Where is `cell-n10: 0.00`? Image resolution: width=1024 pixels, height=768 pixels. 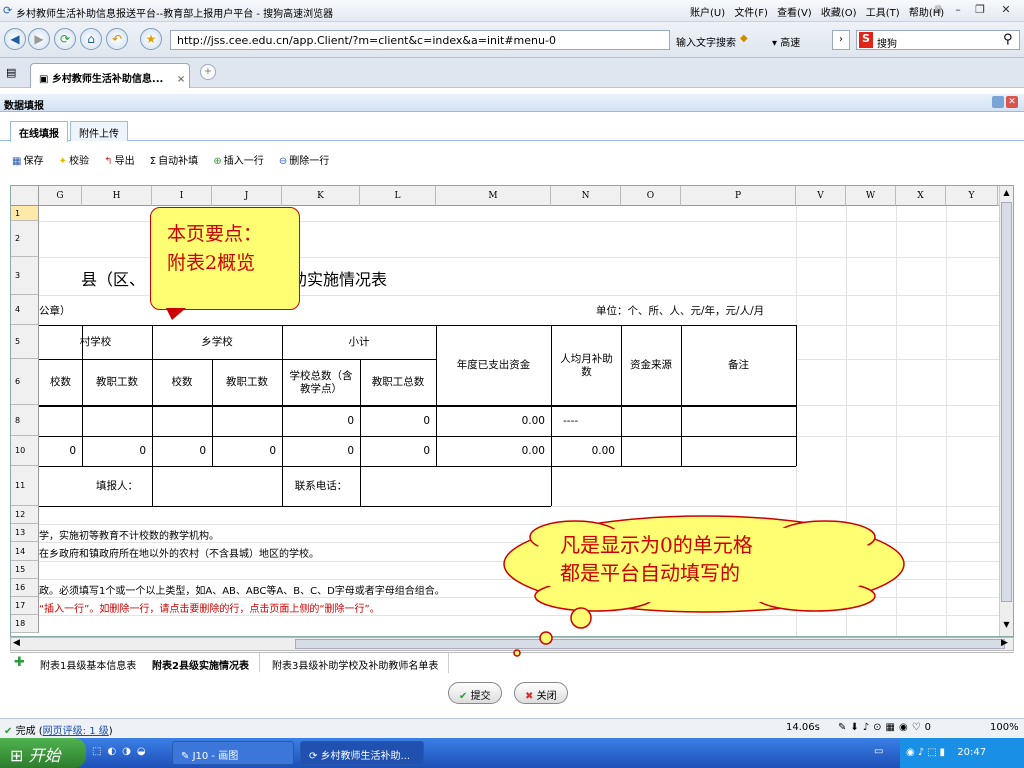 cell-n10: 0.00 is located at coordinates (586, 451).